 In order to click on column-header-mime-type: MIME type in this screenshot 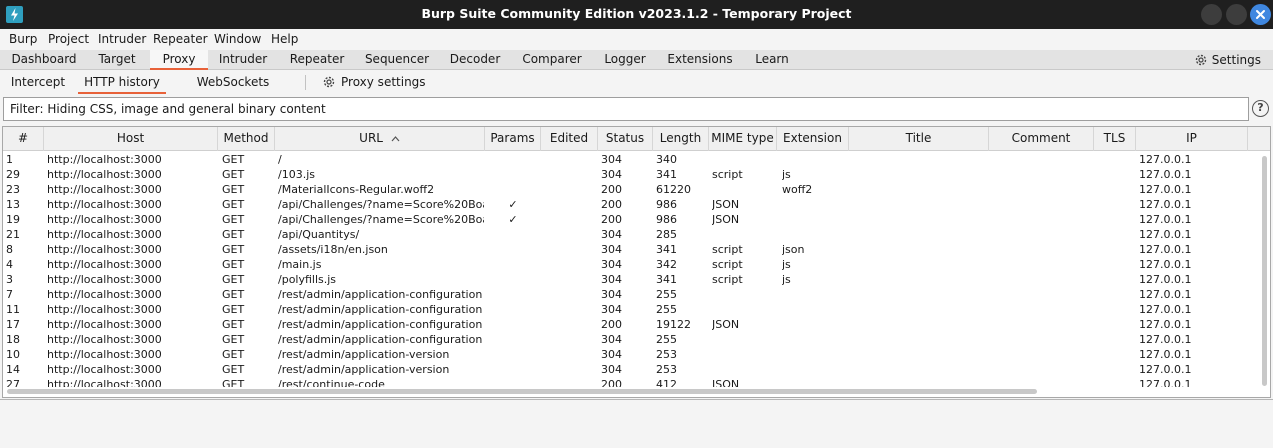, I will do `click(743, 139)`.